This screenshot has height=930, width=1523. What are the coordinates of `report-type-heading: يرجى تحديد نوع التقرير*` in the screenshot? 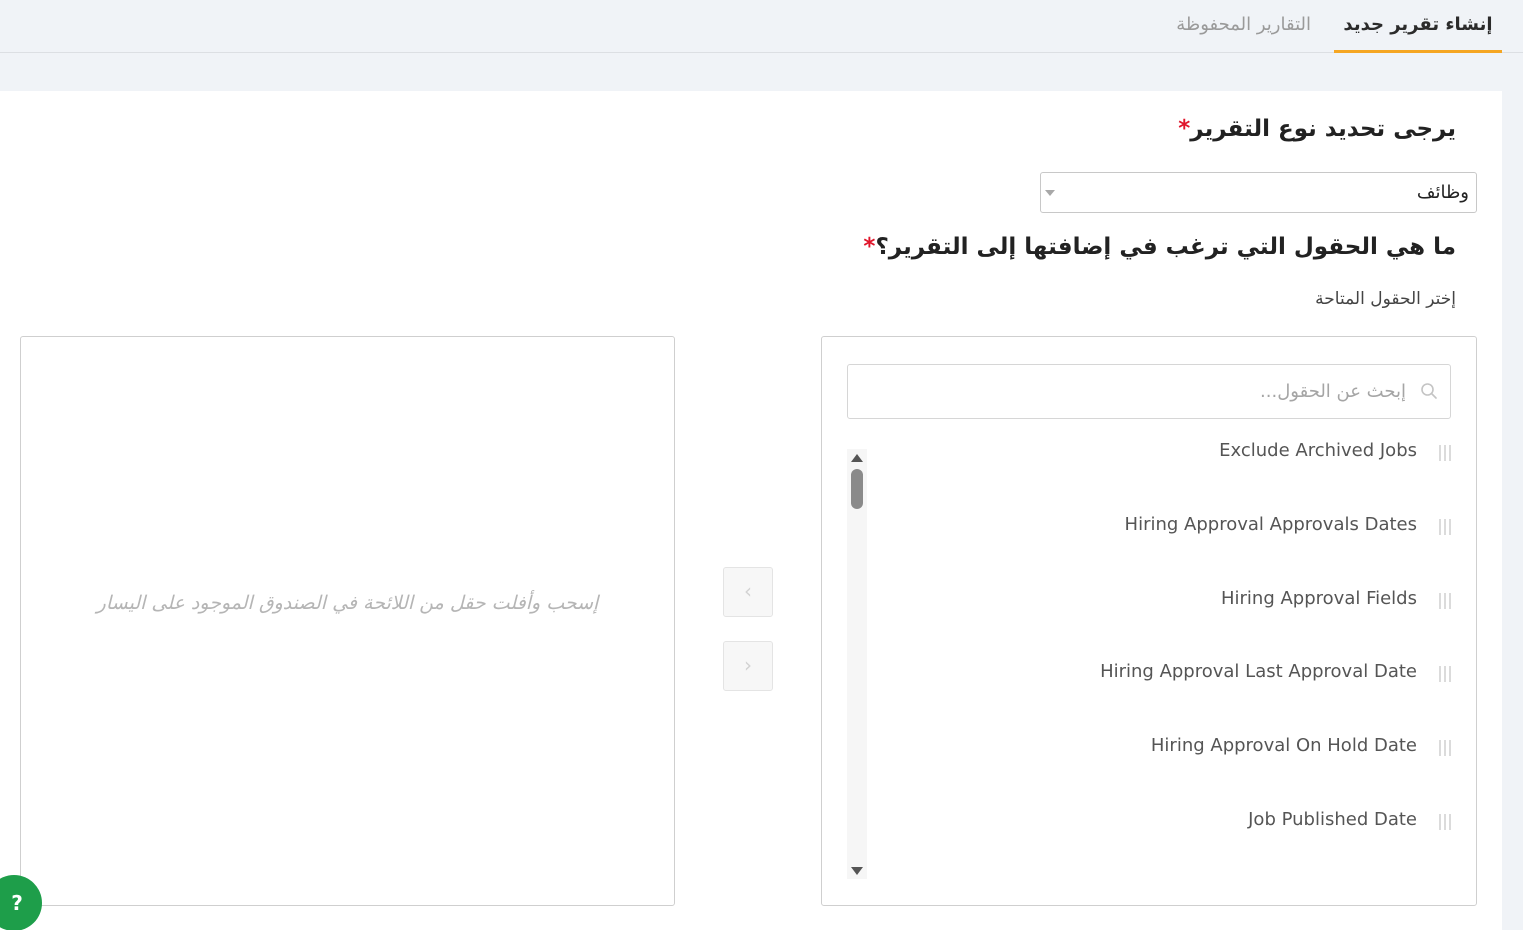 It's located at (1317, 129).